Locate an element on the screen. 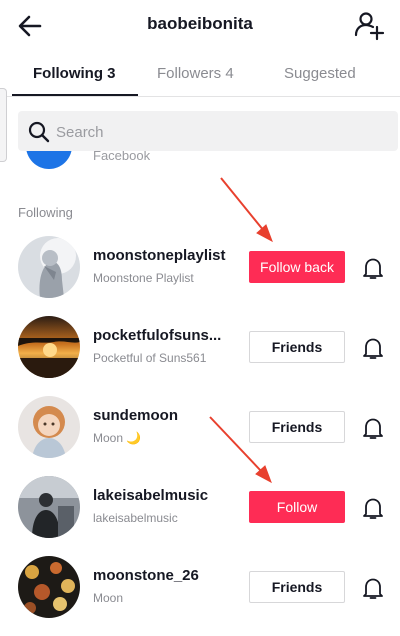 Image resolution: width=400 pixels, height=636 pixels. annotation-arrow-icon is located at coordinates (246, 210).